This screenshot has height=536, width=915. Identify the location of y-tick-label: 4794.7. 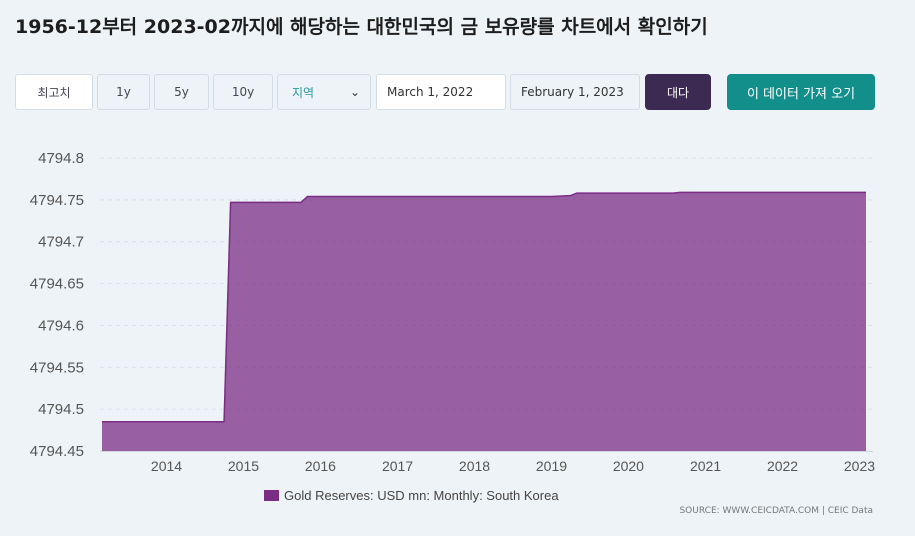
(61, 242).